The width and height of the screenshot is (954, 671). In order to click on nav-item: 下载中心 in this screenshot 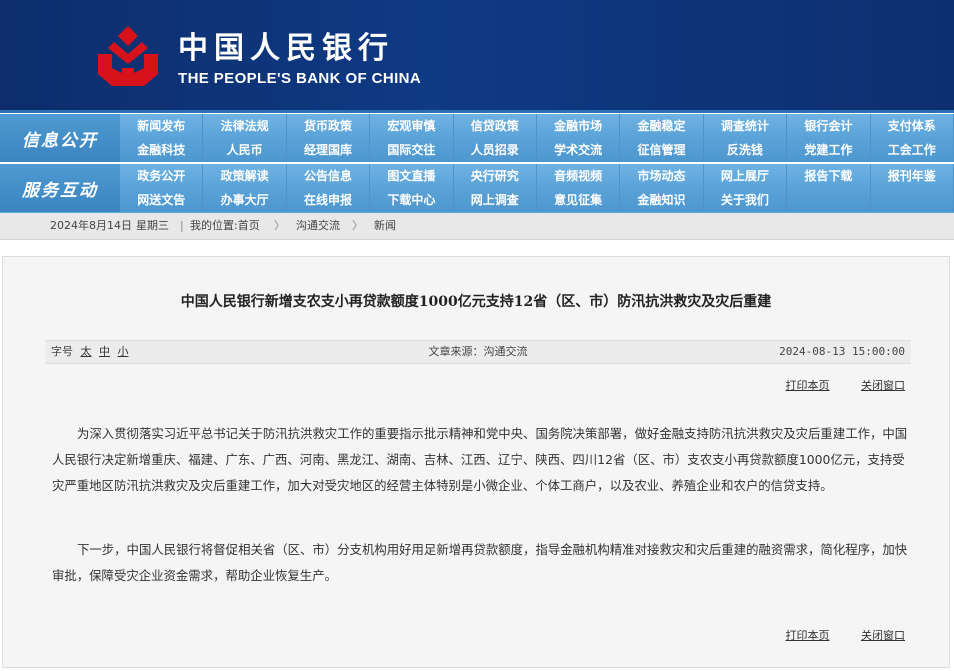, I will do `click(412, 200)`.